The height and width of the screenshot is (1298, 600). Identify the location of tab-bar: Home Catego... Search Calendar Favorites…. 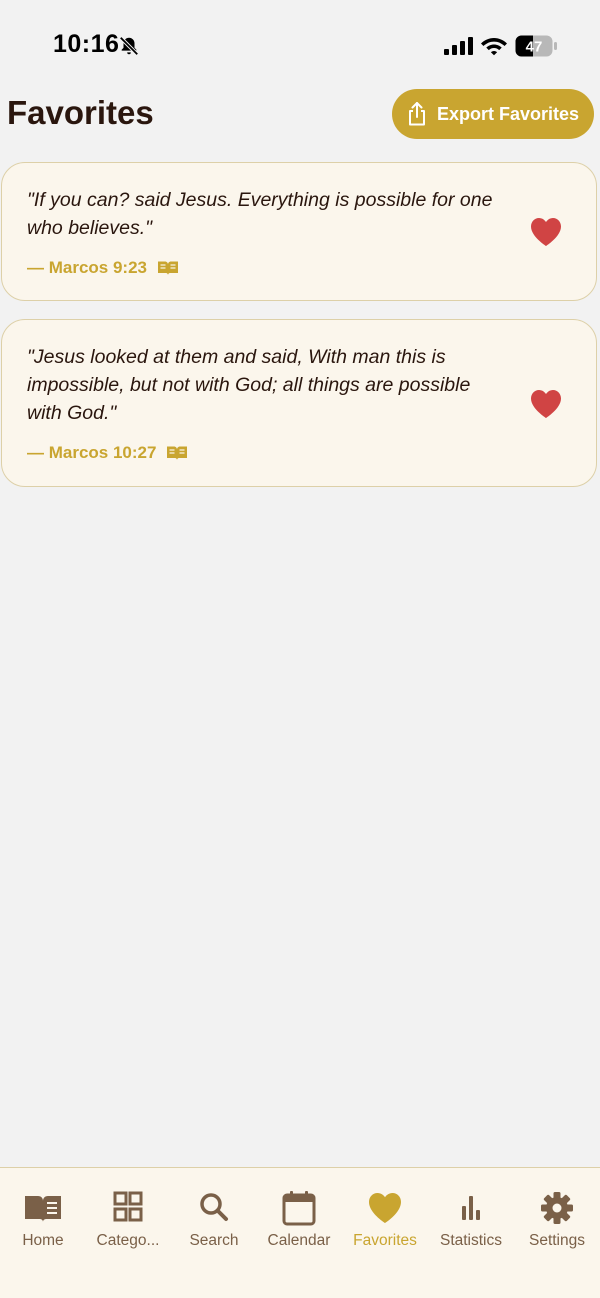
(300, 1232).